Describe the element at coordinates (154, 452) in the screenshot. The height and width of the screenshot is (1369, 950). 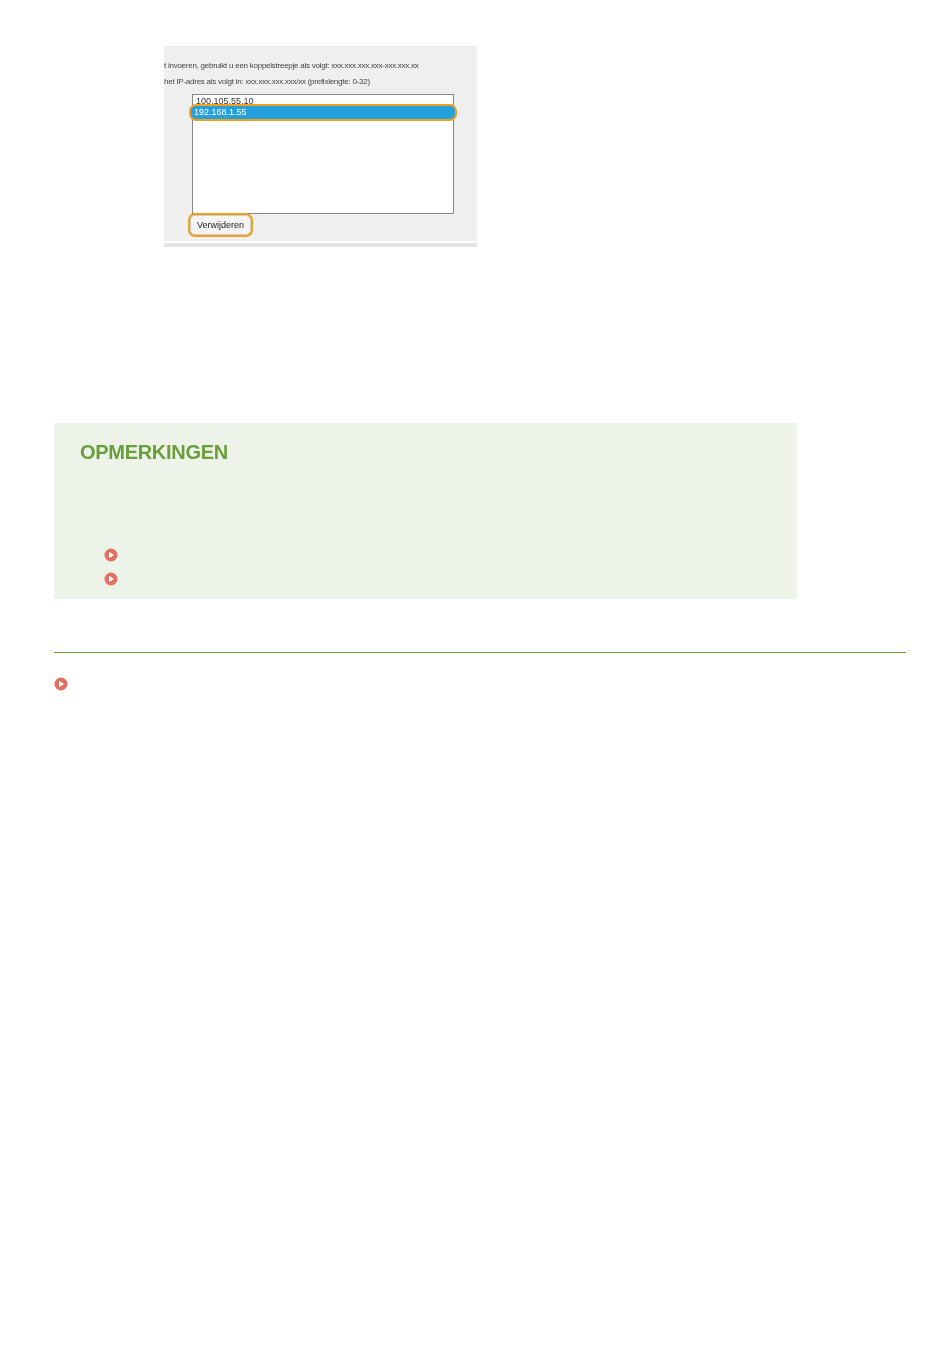
I see `notes-heading: OPMERKINGEN` at that location.